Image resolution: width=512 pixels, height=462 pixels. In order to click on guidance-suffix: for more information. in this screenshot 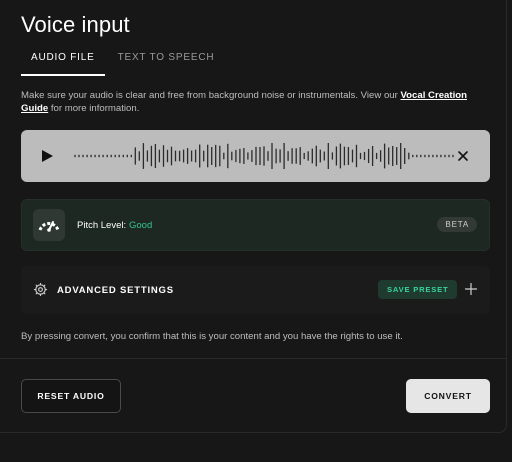, I will do `click(94, 108)`.